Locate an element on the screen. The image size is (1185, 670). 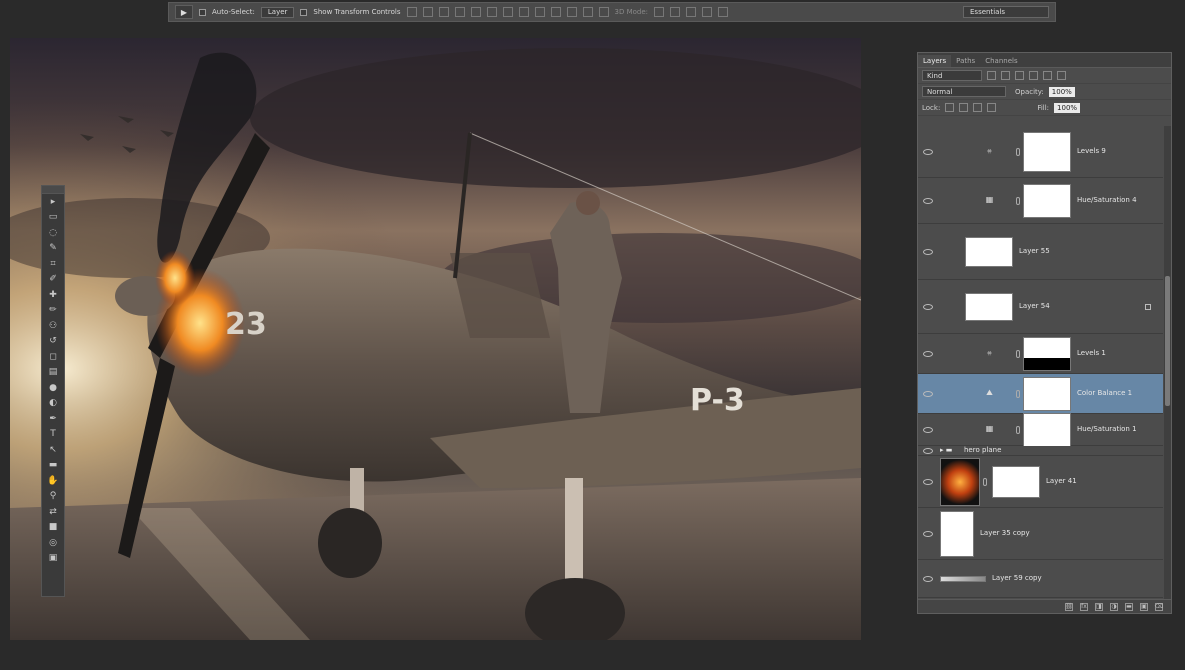
layer-row: ▸ ▬ hero plane is located at coordinates (1040, 451).